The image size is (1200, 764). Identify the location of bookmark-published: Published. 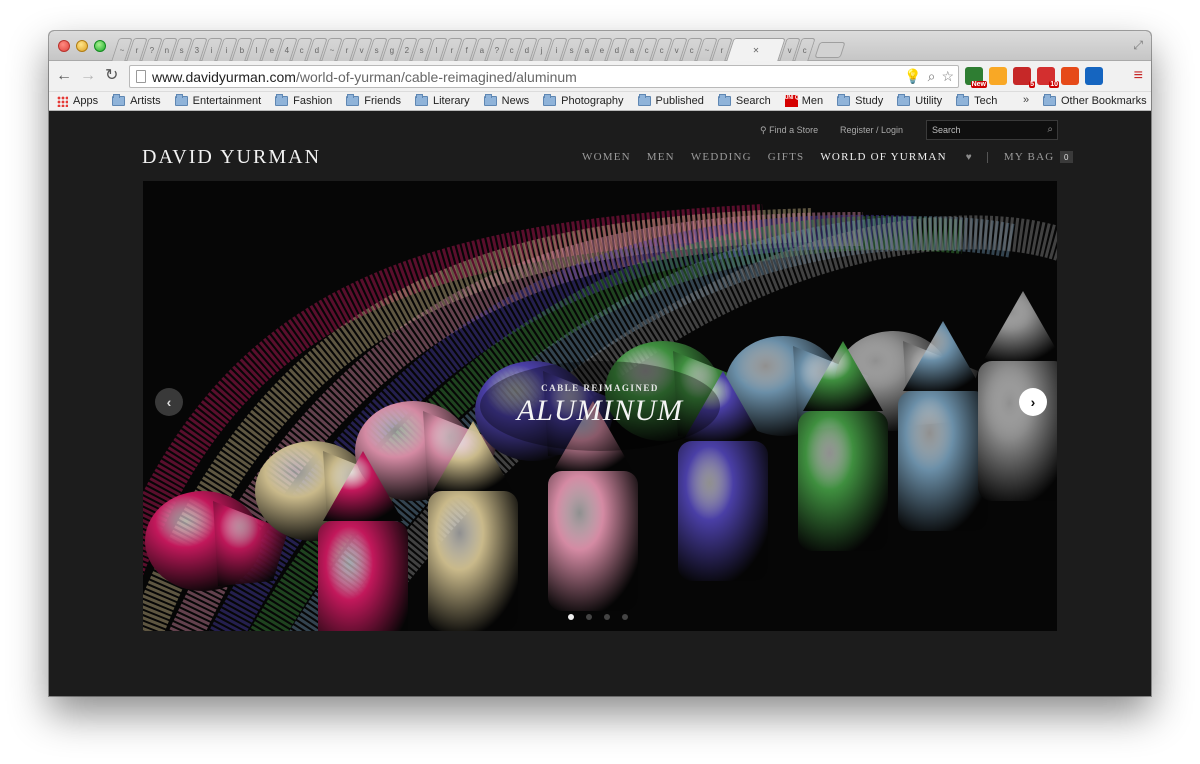
(670, 100).